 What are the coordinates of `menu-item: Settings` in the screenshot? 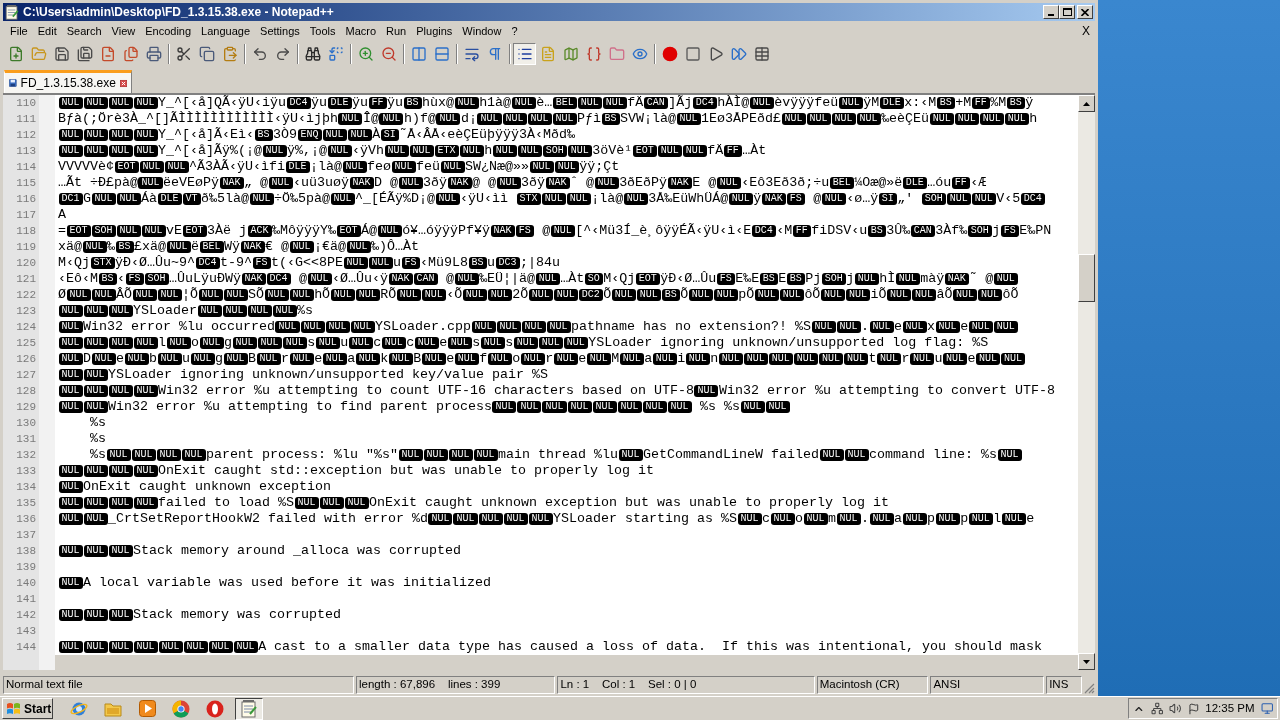 It's located at (280, 31).